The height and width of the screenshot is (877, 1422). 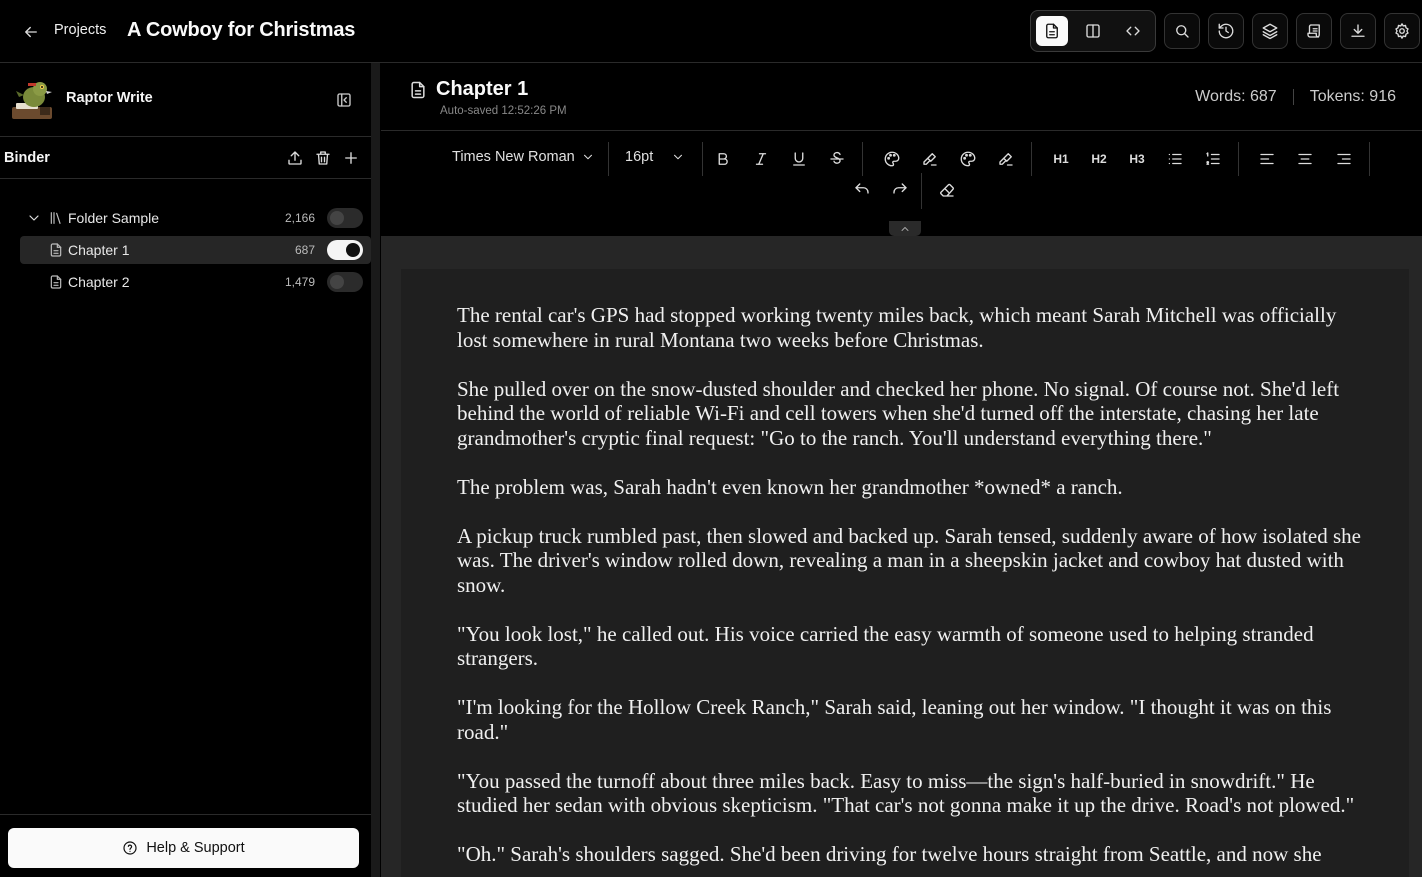 I want to click on search-button, so click(x=1182, y=31).